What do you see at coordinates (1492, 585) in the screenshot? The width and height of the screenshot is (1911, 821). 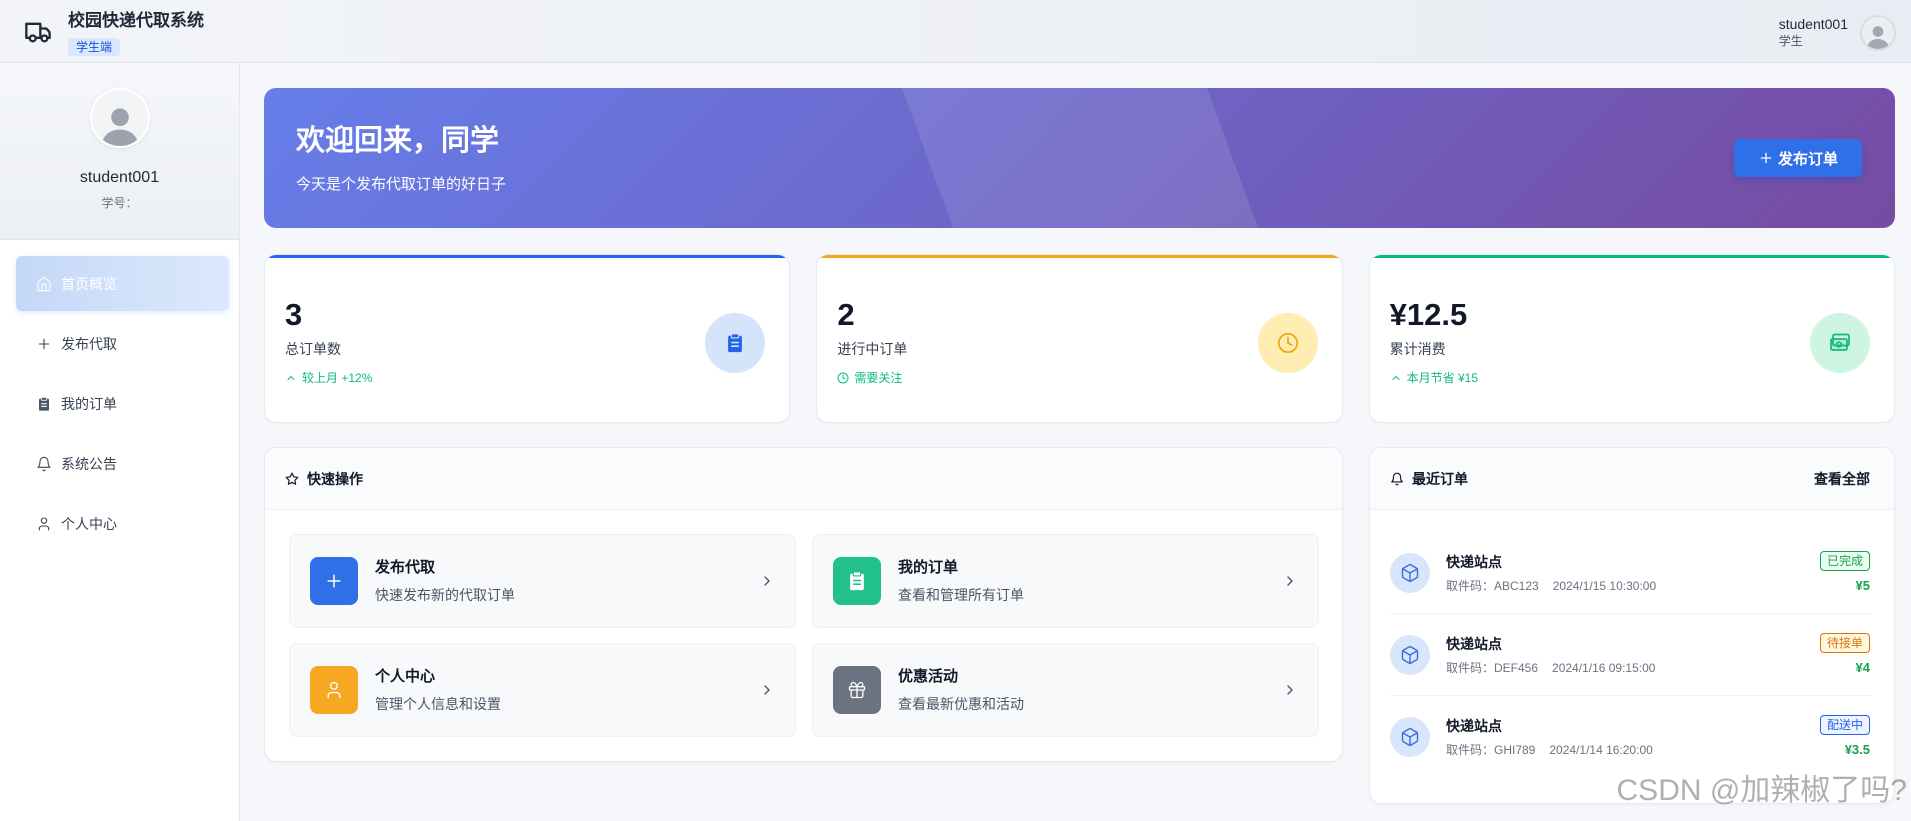 I see `order-pickup-code: 取件码：ABC123` at bounding box center [1492, 585].